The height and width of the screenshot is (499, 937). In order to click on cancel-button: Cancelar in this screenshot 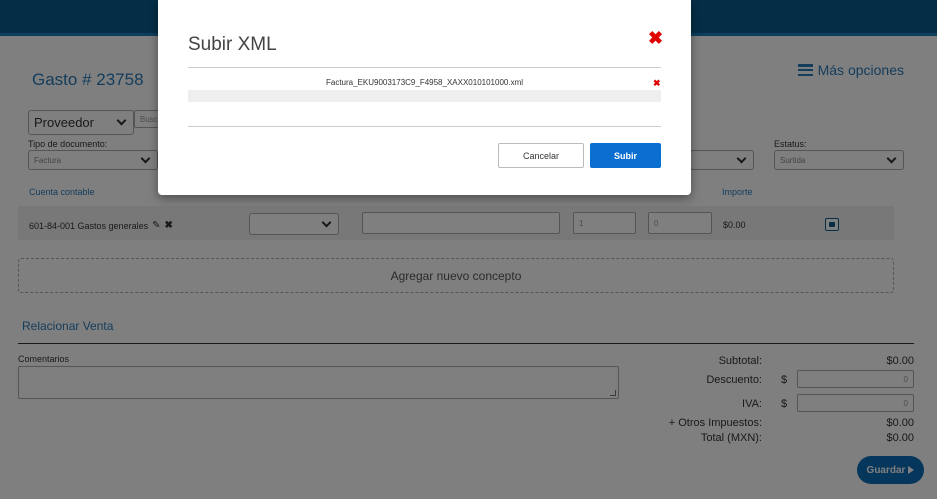, I will do `click(541, 155)`.